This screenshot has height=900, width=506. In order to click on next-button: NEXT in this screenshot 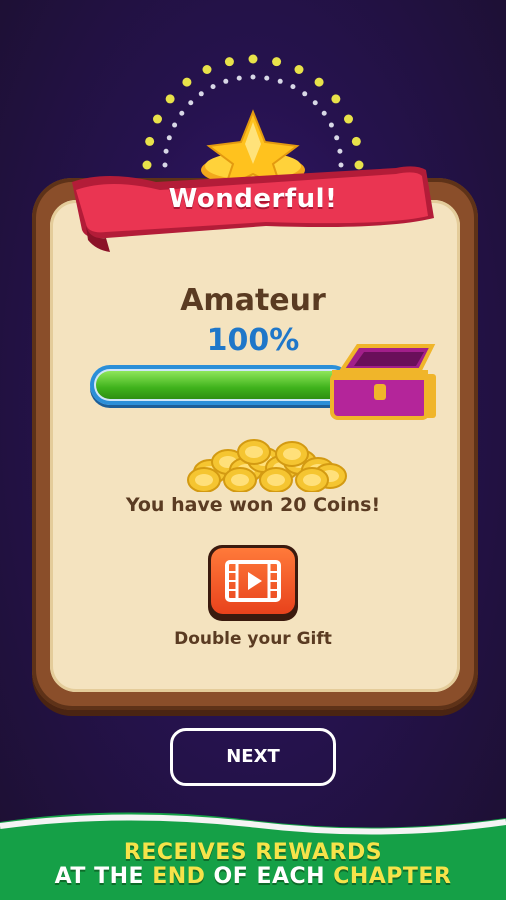, I will do `click(253, 757)`.